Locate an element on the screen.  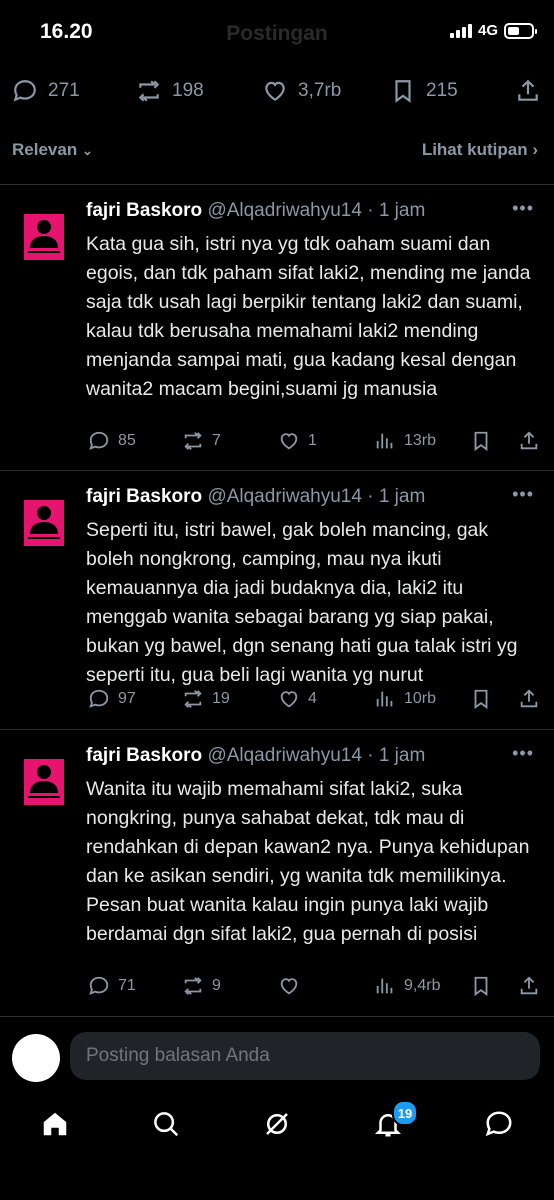
like-button: 4 is located at coordinates (297, 699).